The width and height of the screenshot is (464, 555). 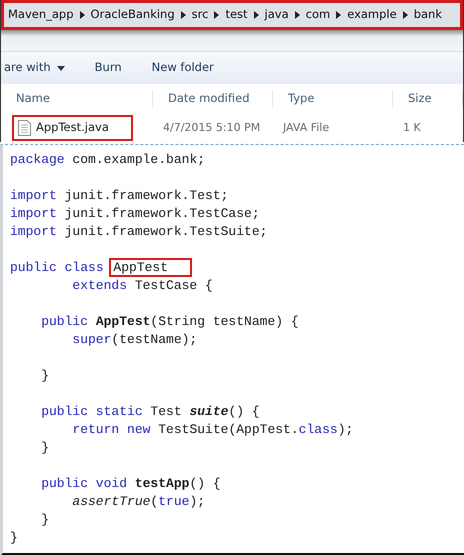 What do you see at coordinates (77, 99) in the screenshot?
I see `column-header: Name` at bounding box center [77, 99].